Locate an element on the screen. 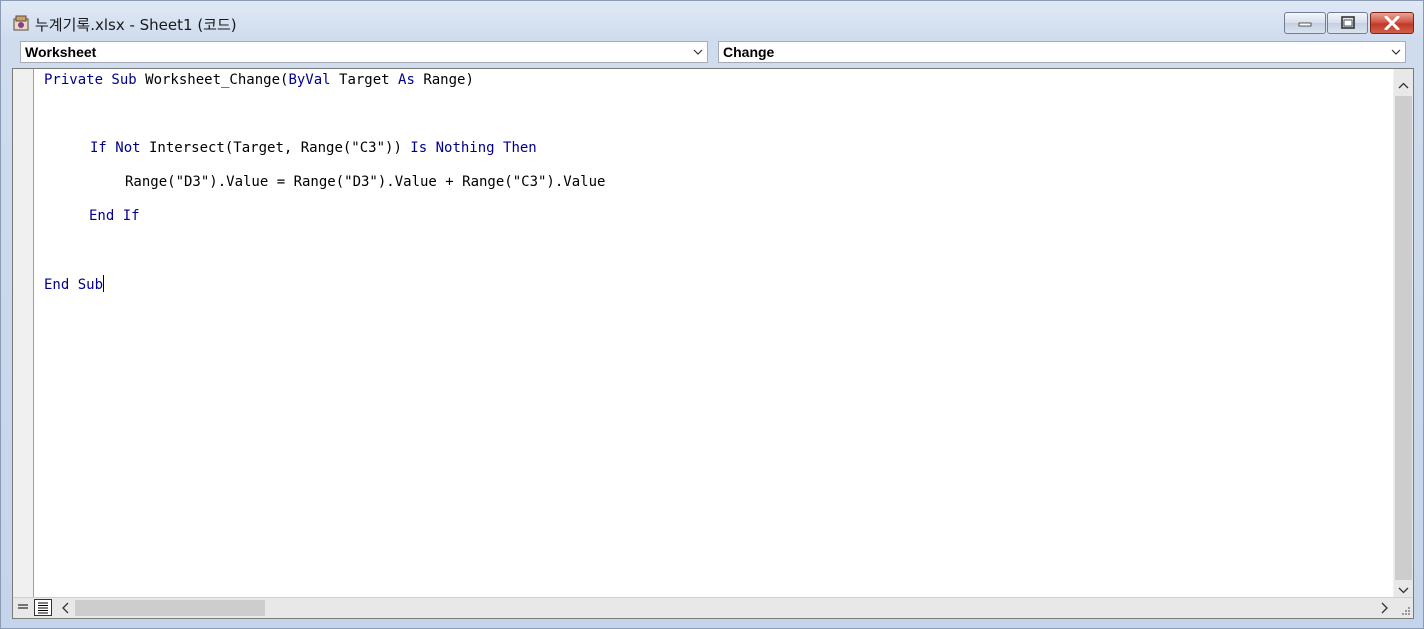  maximize-icon is located at coordinates (1347, 22).